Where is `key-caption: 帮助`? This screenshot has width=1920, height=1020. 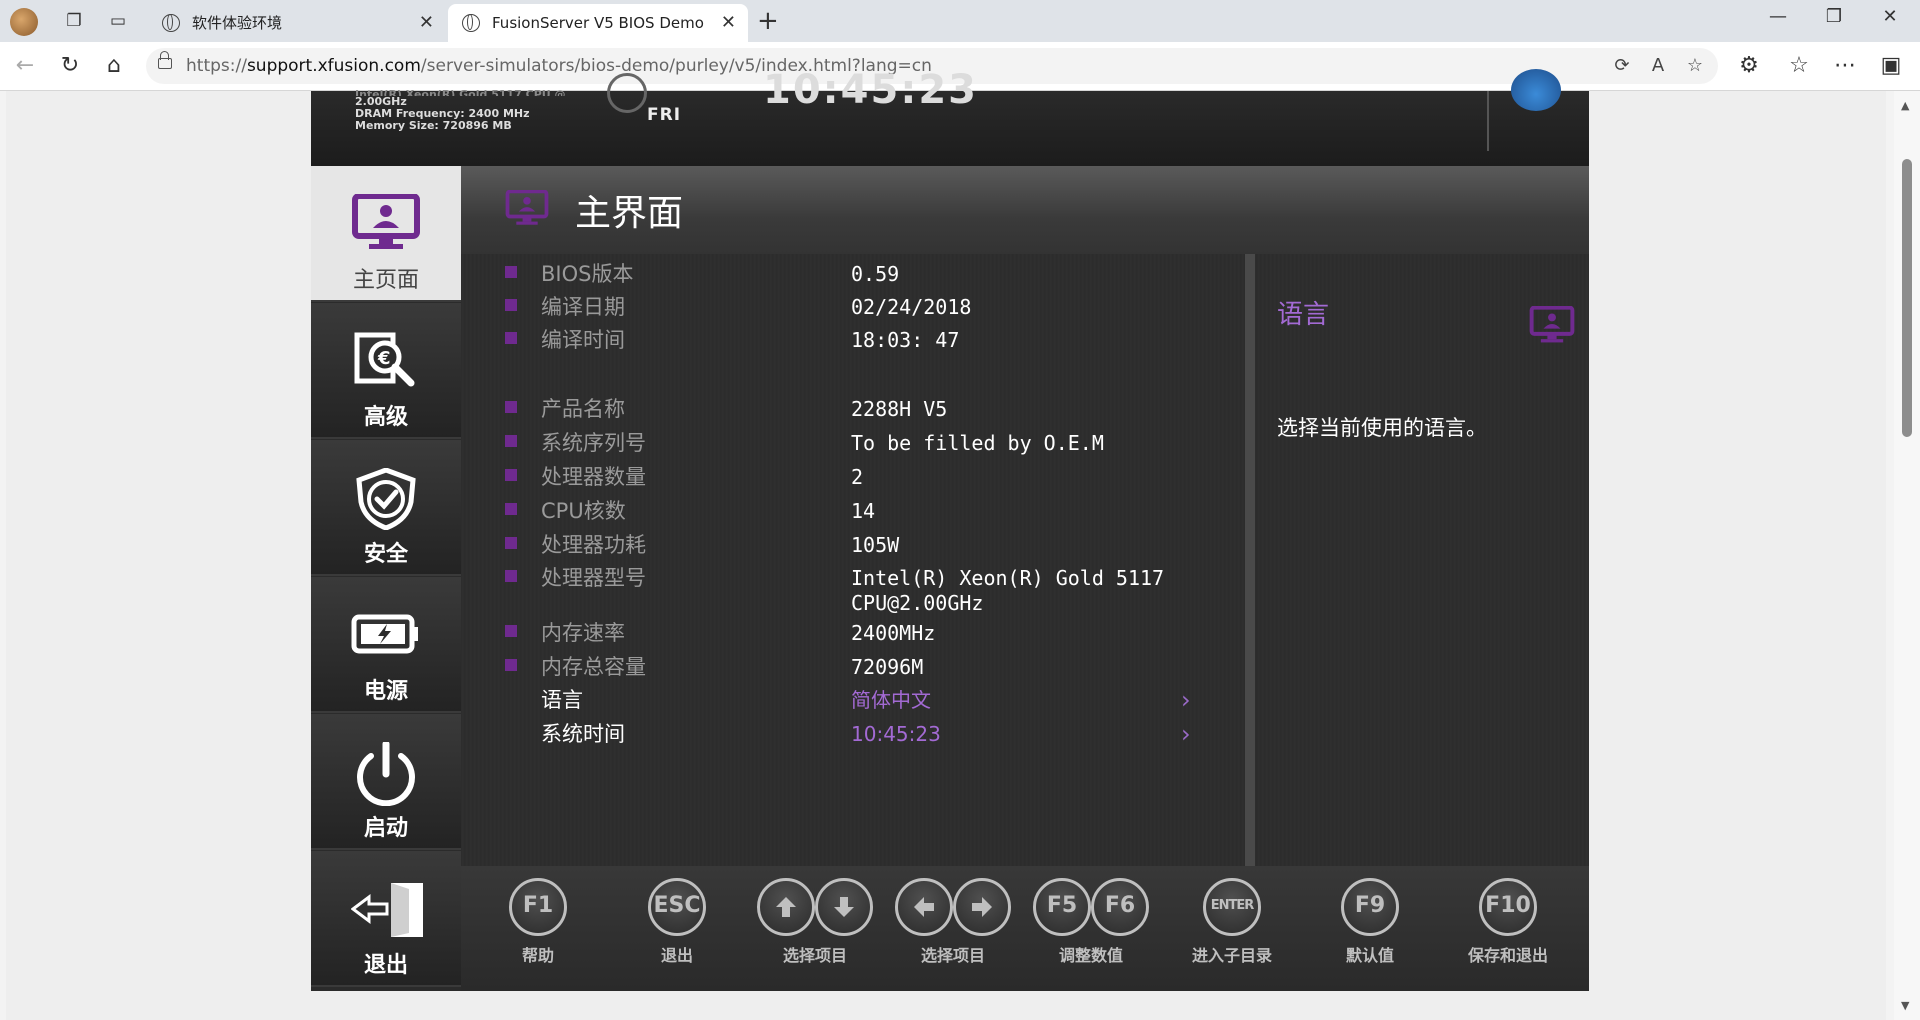
key-caption: 帮助 is located at coordinates (537, 955).